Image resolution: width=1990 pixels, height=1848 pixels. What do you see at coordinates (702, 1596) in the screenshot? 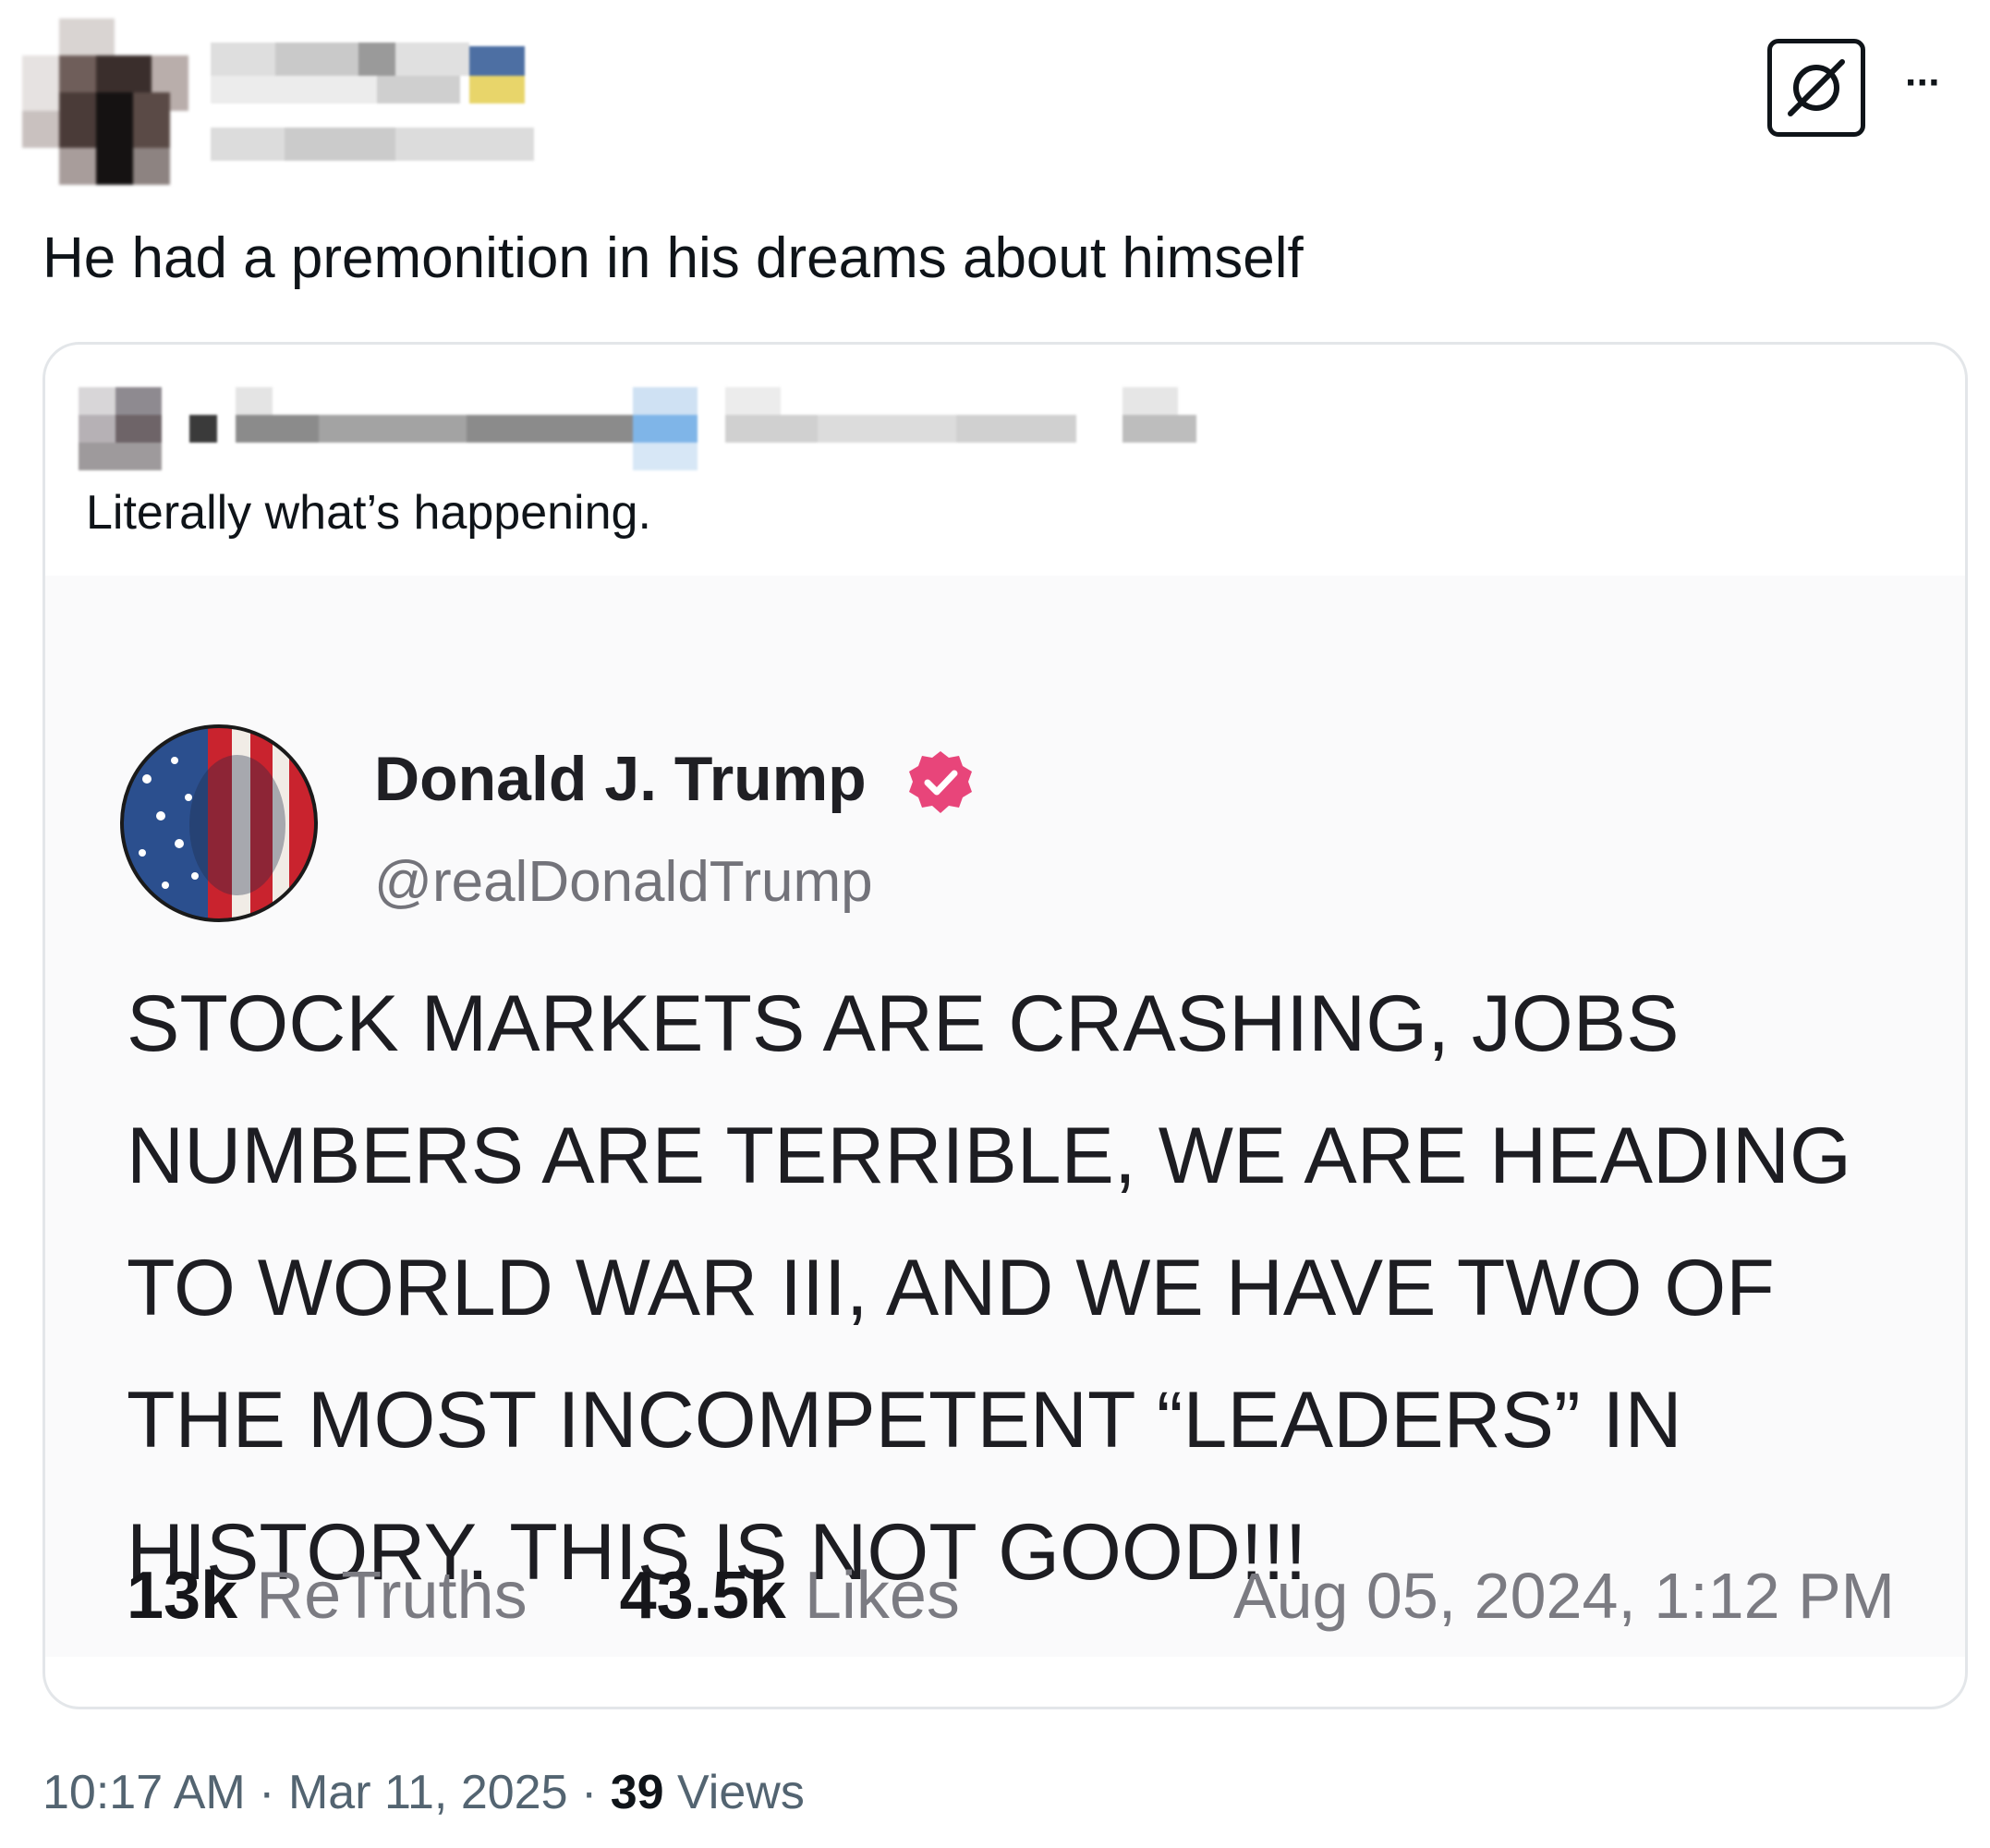
I see `likes-count: 43.5k` at bounding box center [702, 1596].